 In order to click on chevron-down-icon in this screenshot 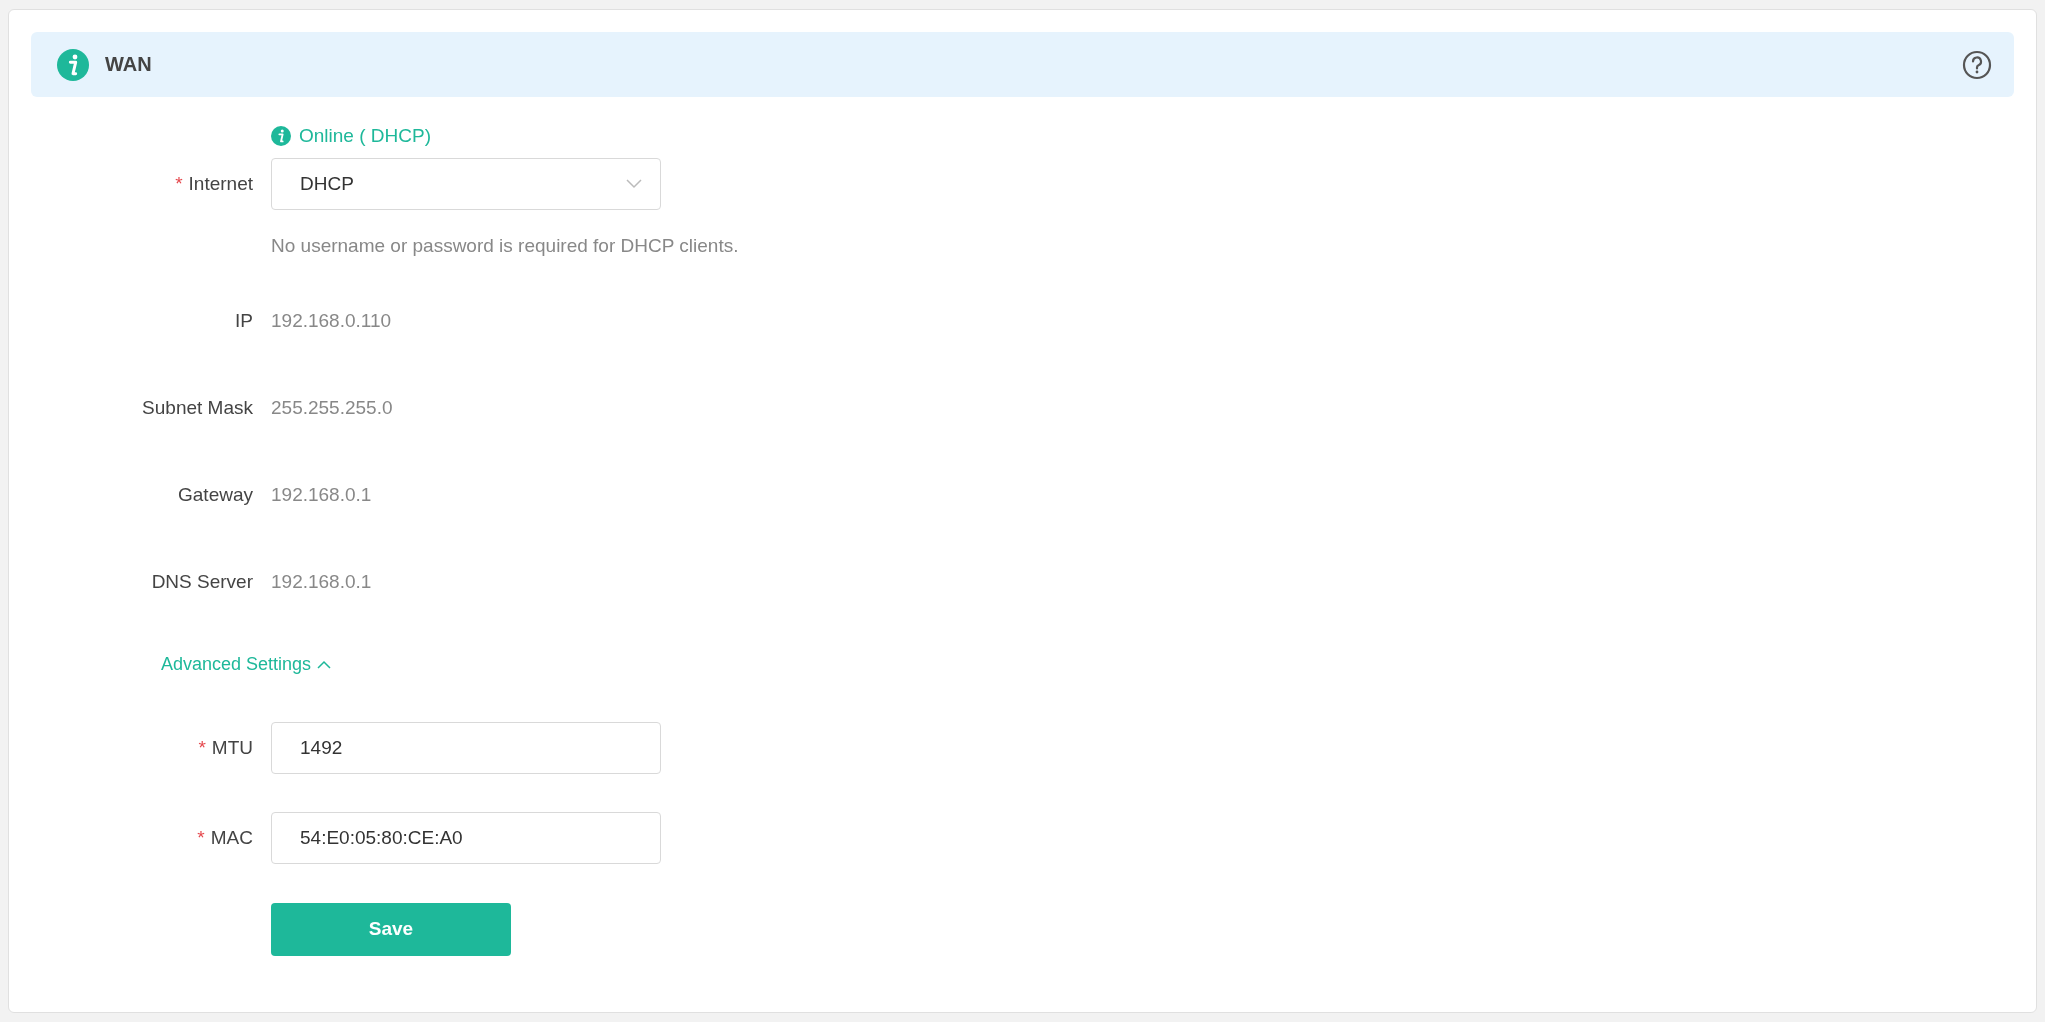, I will do `click(634, 184)`.